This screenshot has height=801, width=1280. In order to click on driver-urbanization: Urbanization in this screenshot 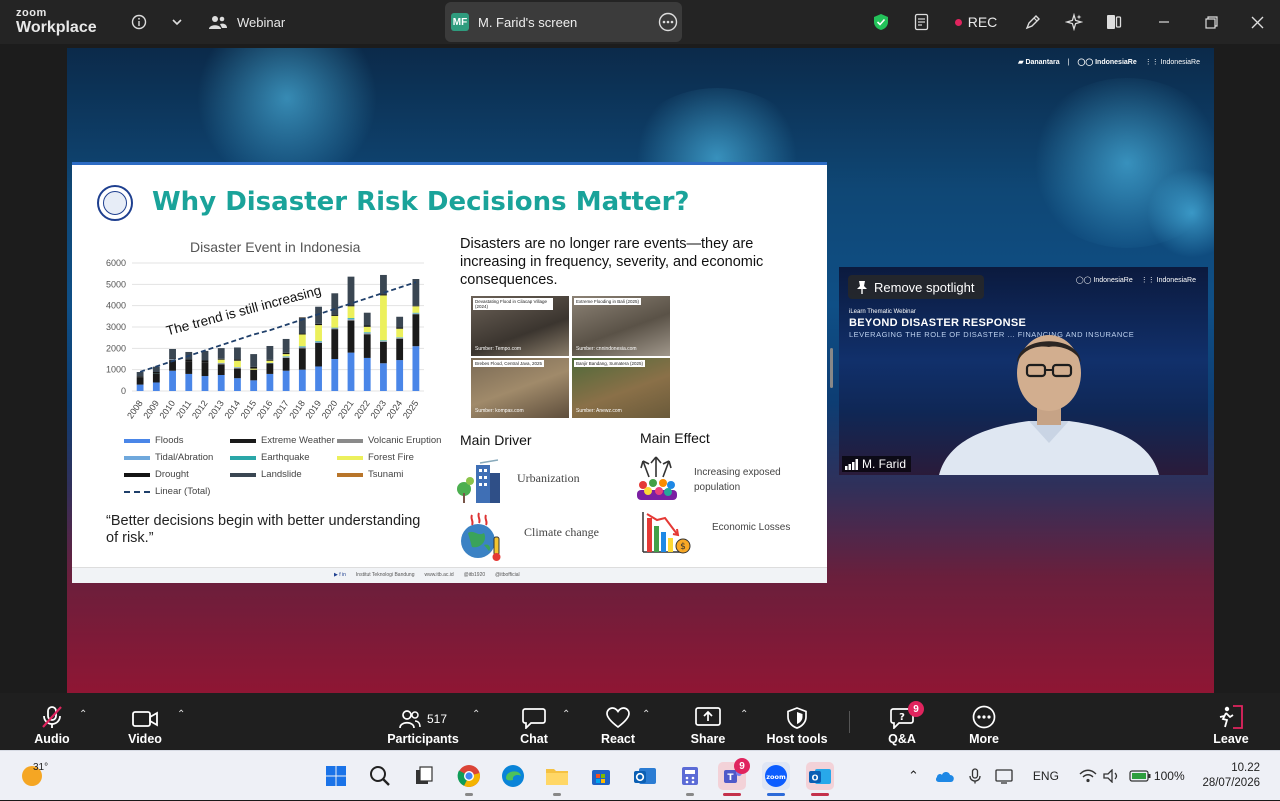, I will do `click(548, 478)`.